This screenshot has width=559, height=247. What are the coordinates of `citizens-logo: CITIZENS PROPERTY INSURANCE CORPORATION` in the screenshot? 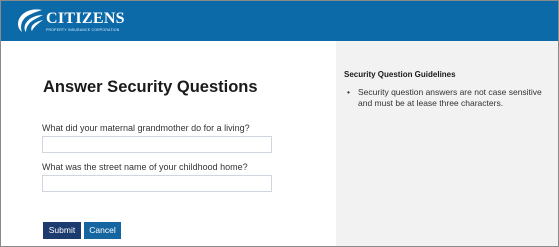 It's located at (75, 22).